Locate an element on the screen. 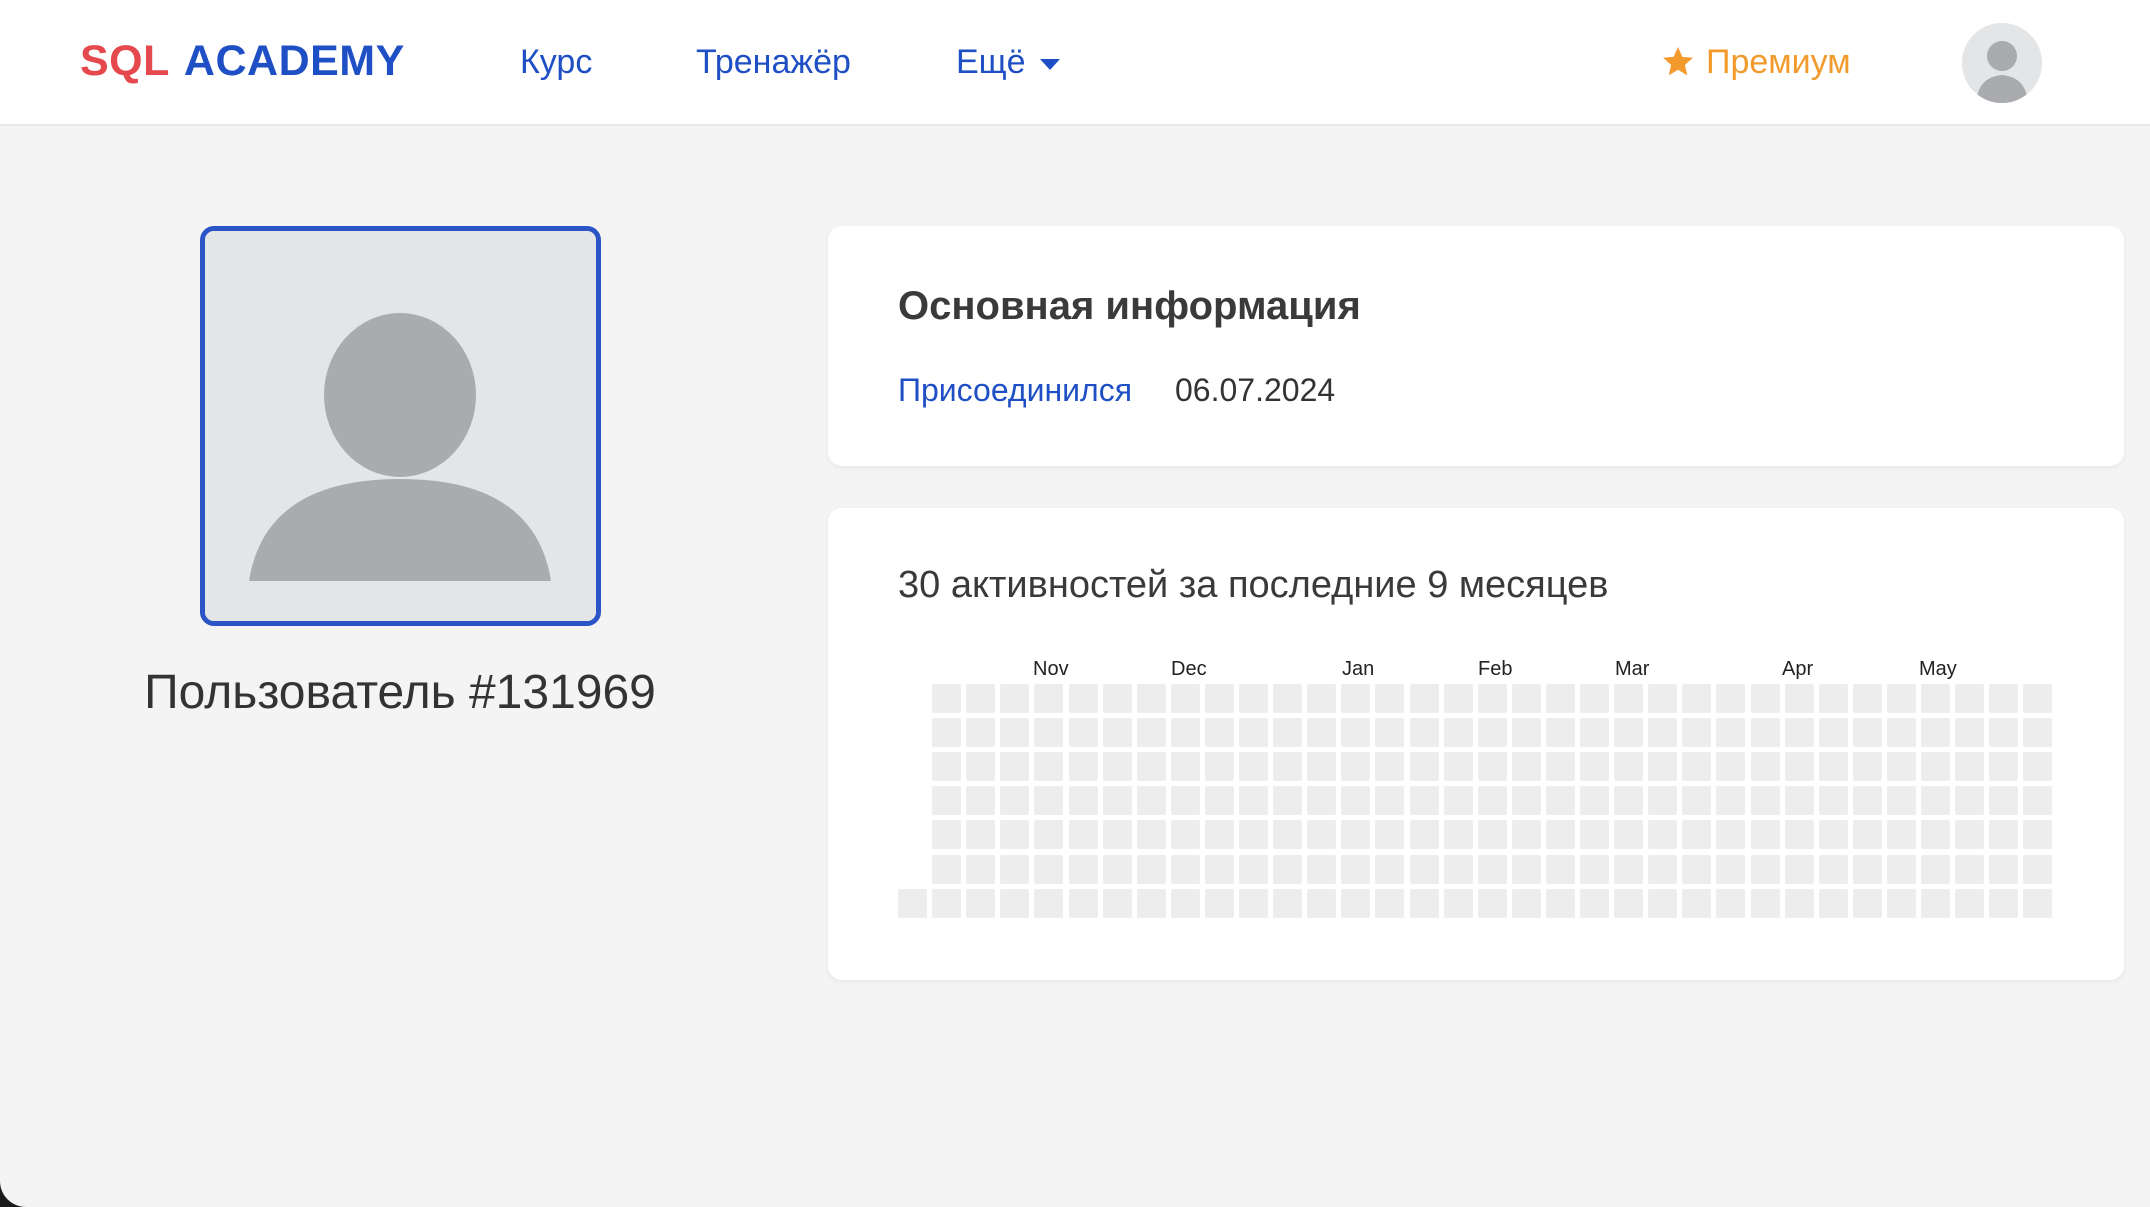 The height and width of the screenshot is (1207, 2150). nav-course-link: Курс is located at coordinates (556, 62).